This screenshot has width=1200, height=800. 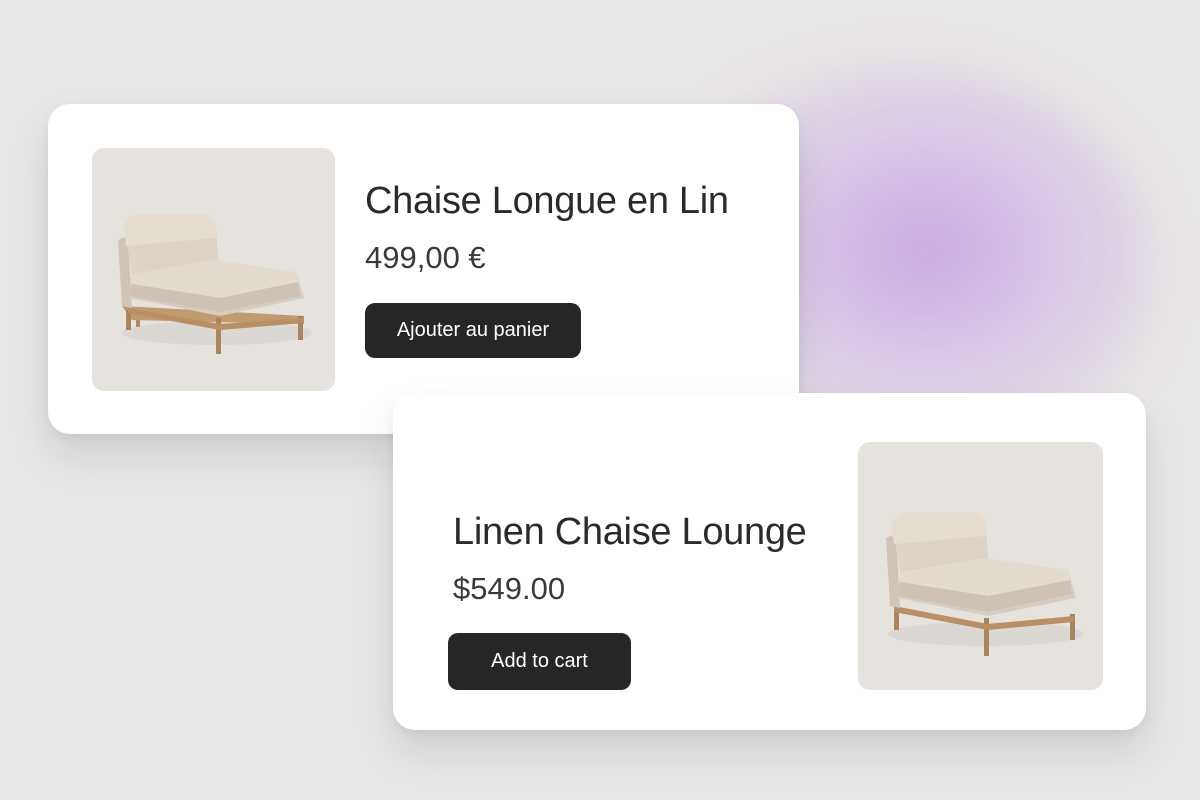 I want to click on product-price: 499,00 €, so click(x=425, y=257).